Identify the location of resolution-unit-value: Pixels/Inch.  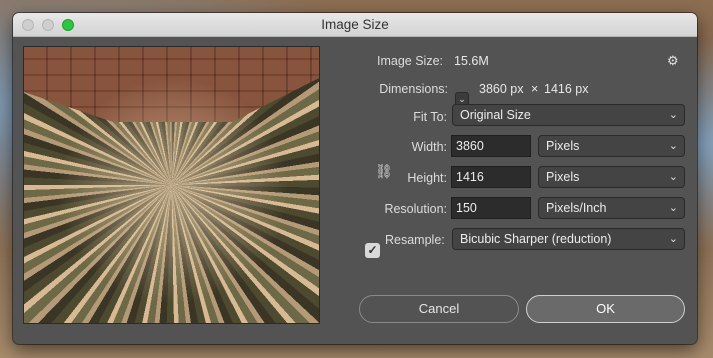
(576, 208).